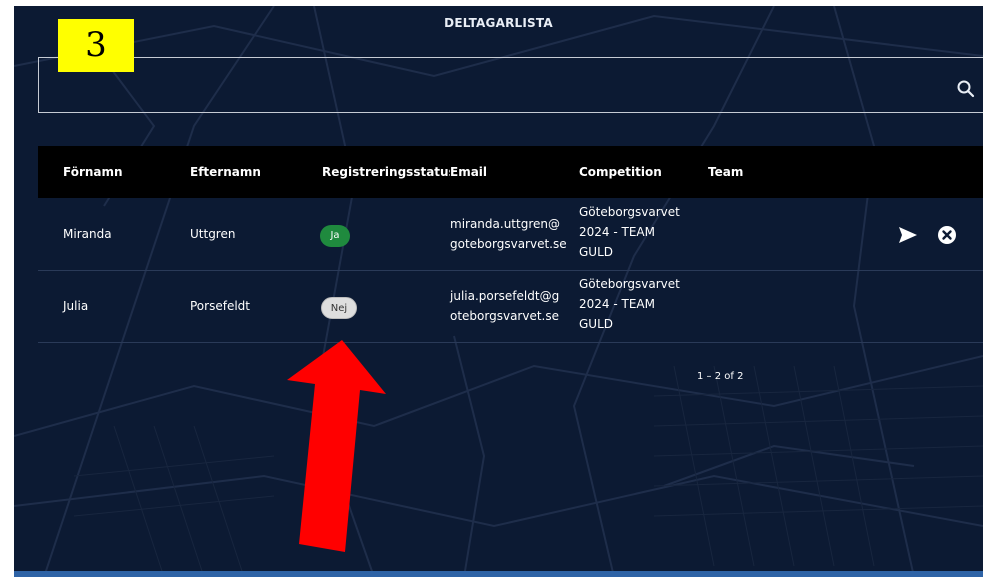 This screenshot has height=583, width=983. What do you see at coordinates (213, 234) in the screenshot?
I see `cell-last-name: Uttgren` at bounding box center [213, 234].